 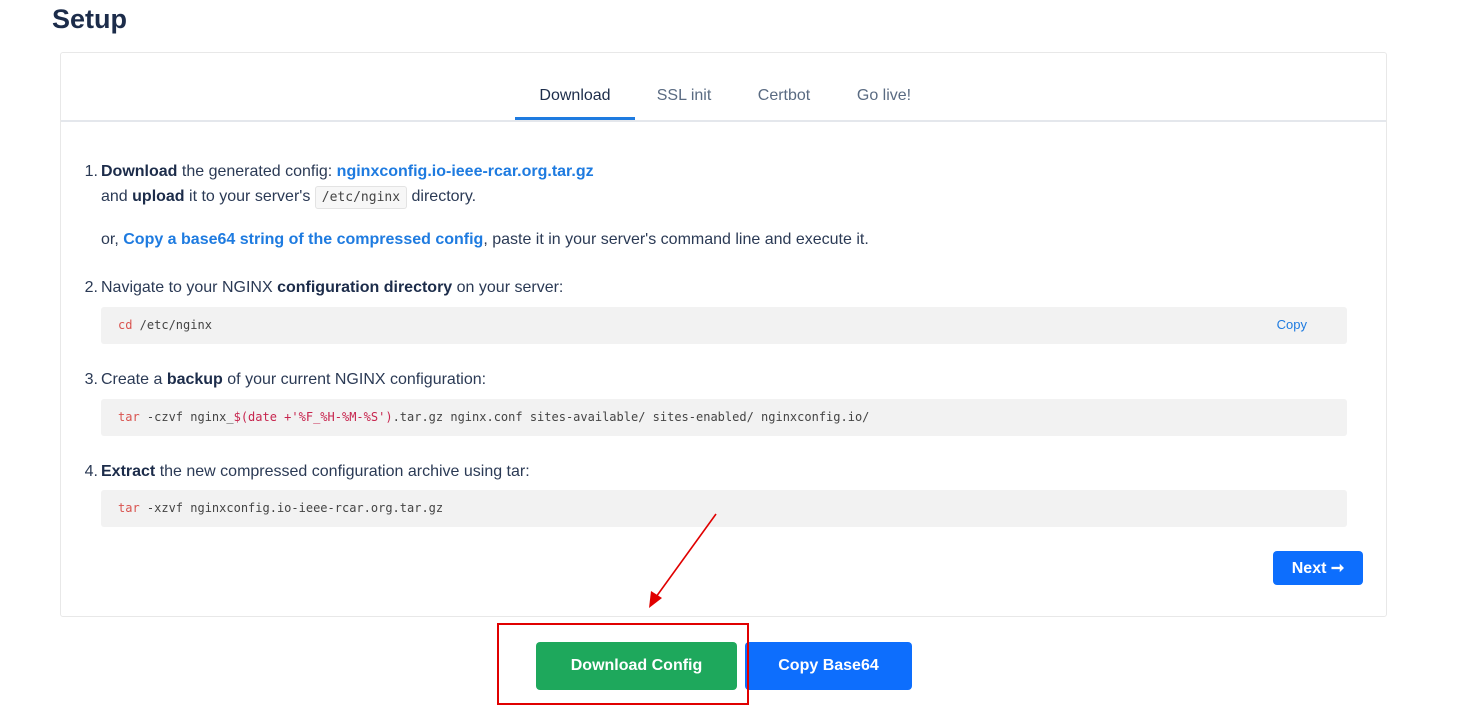 I want to click on cd-command-block: cd /etc/nginx Copy, so click(x=724, y=325).